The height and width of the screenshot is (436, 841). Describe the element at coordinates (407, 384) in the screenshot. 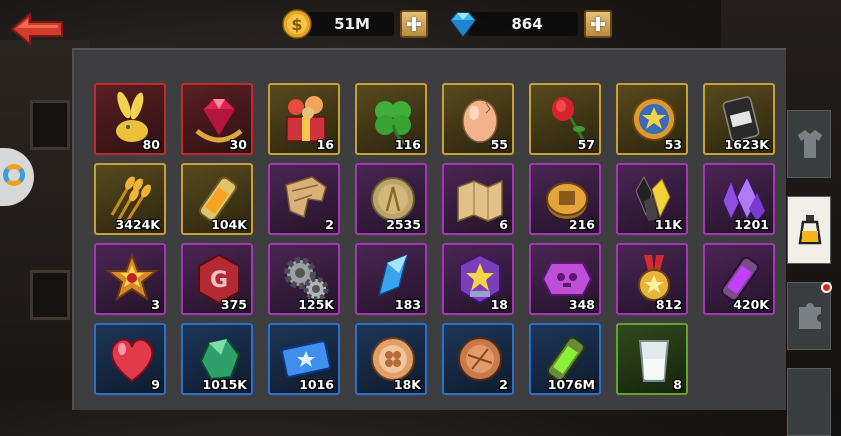

I see `item-count: 18K` at that location.